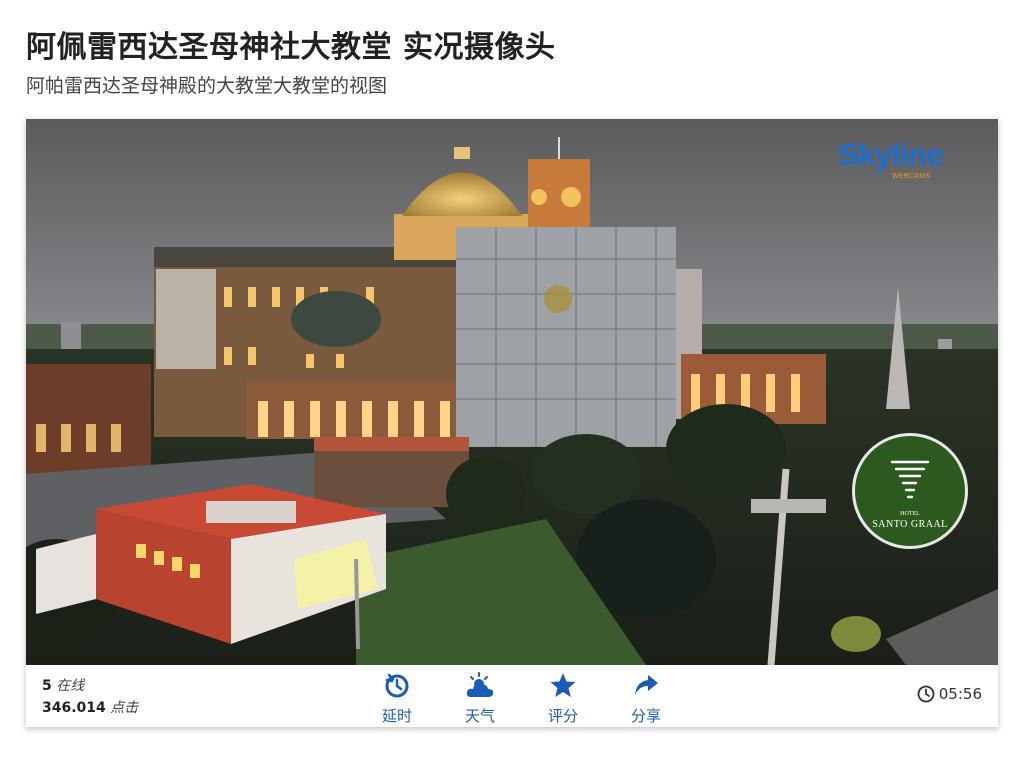 The image size is (1024, 764). Describe the element at coordinates (124, 708) in the screenshot. I see `views-label: 点击` at that location.